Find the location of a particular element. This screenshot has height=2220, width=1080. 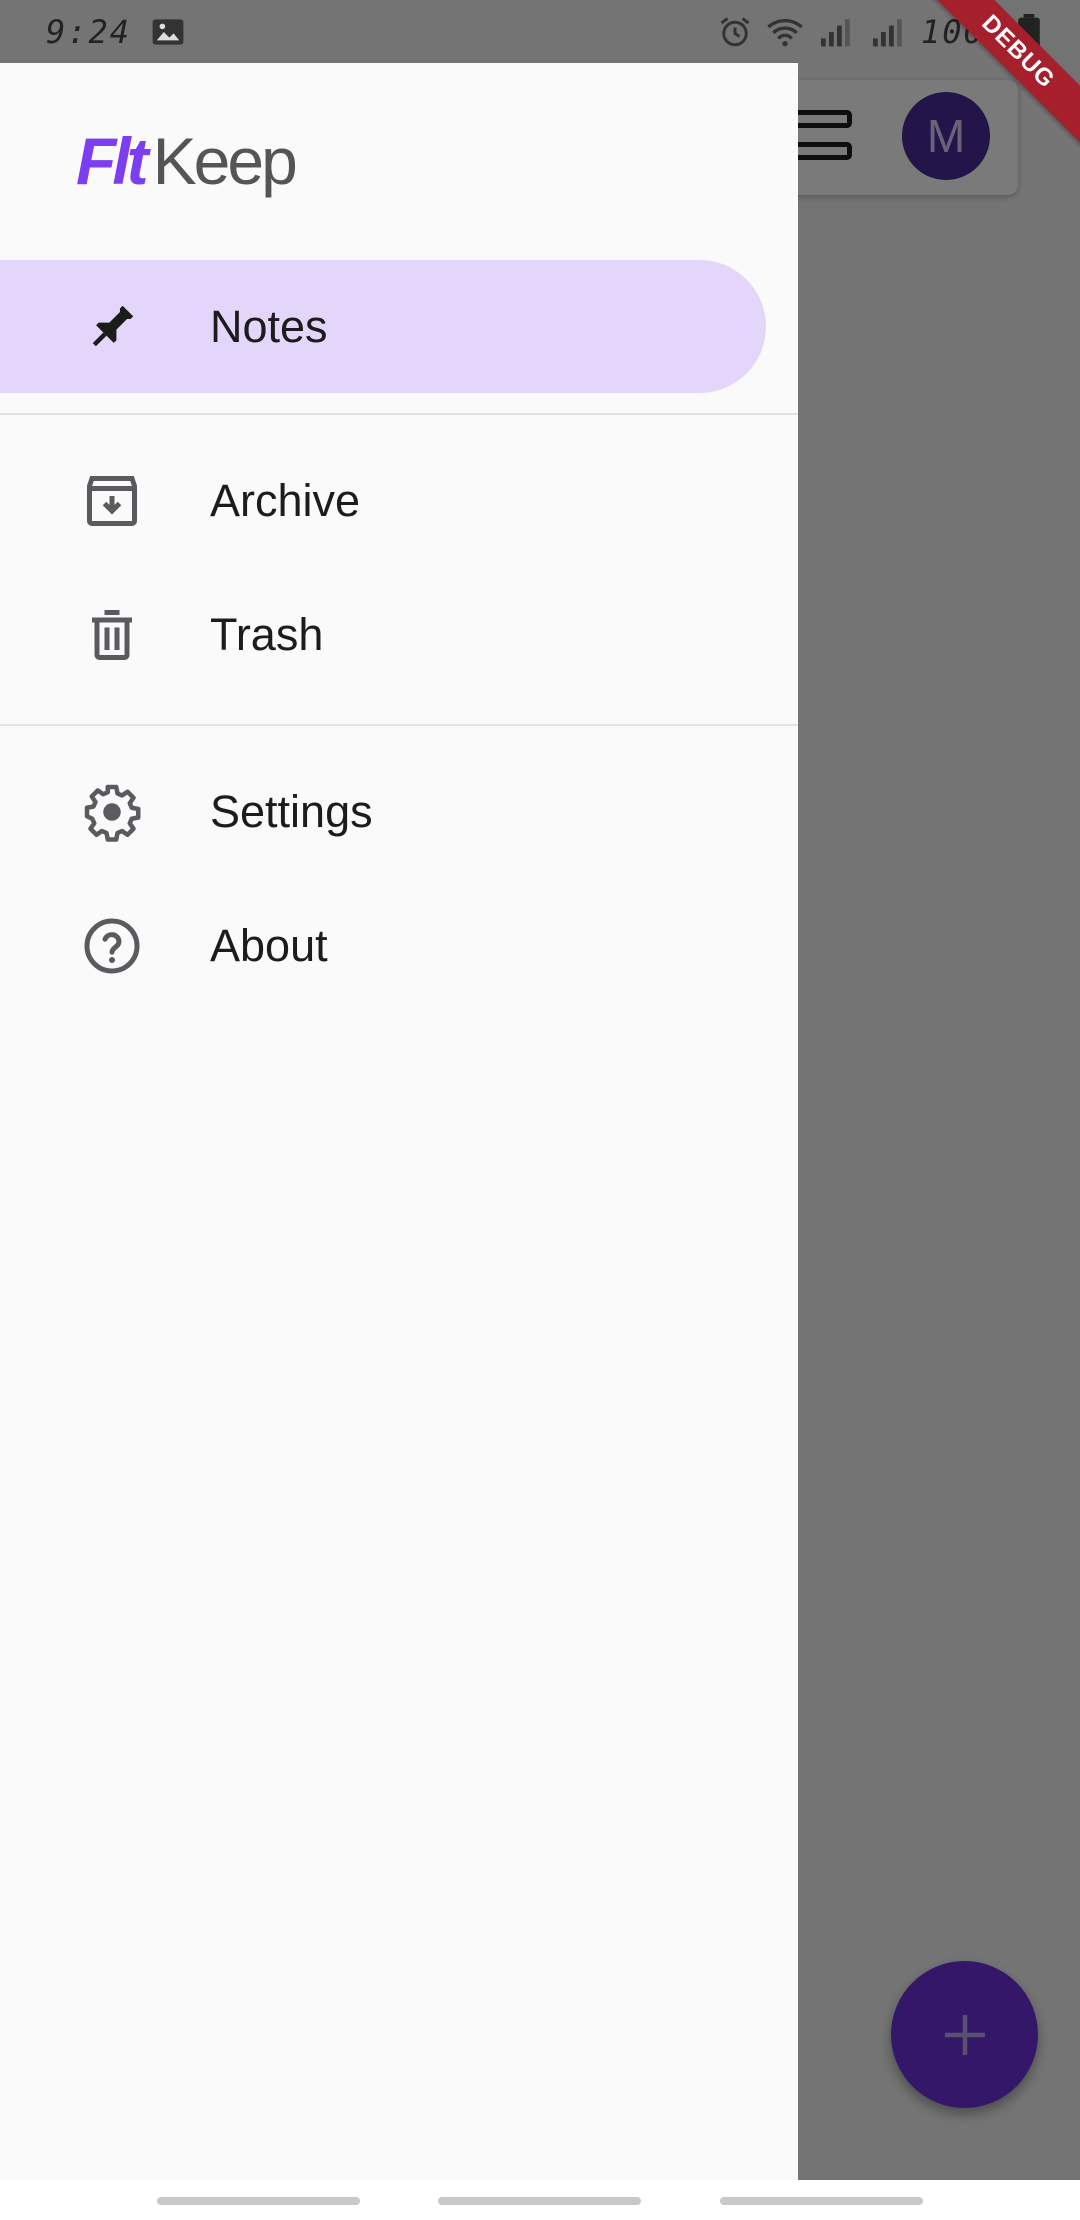

drawer-item-about: About is located at coordinates (383, 945).